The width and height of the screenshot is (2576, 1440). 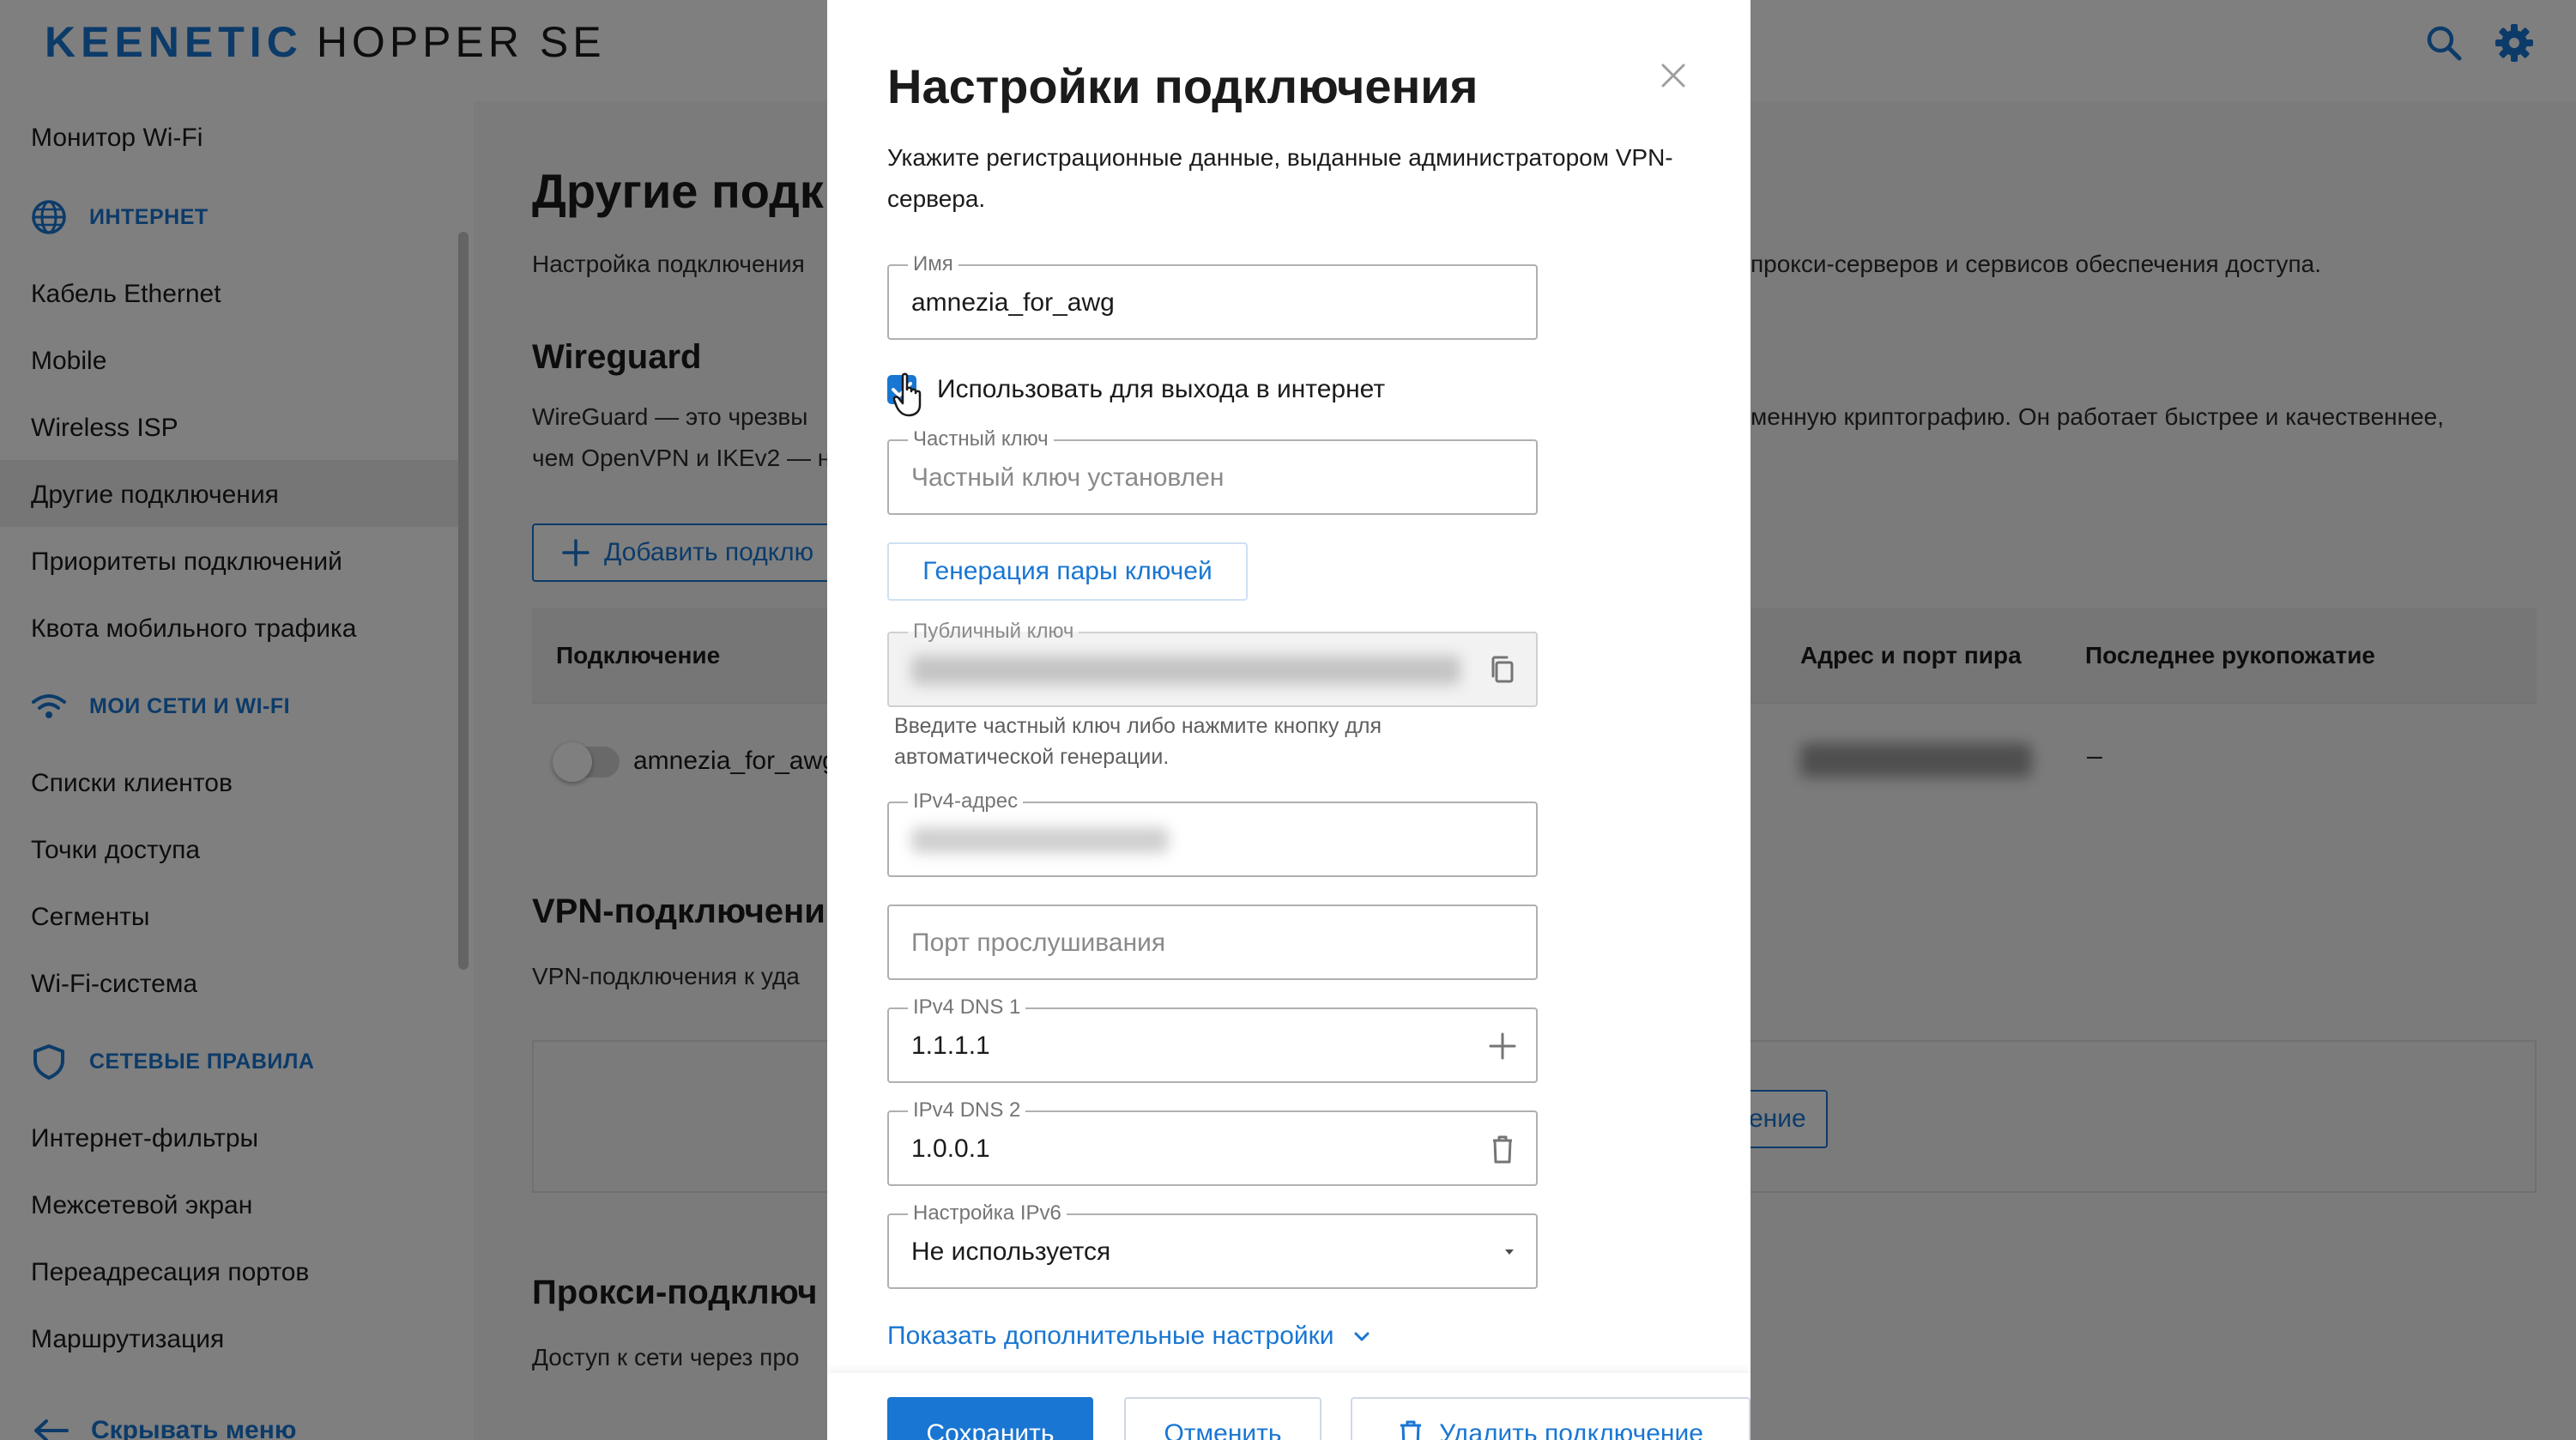 I want to click on use-for-internet-row: Использовать для выхода в интернет, so click(x=1136, y=390).